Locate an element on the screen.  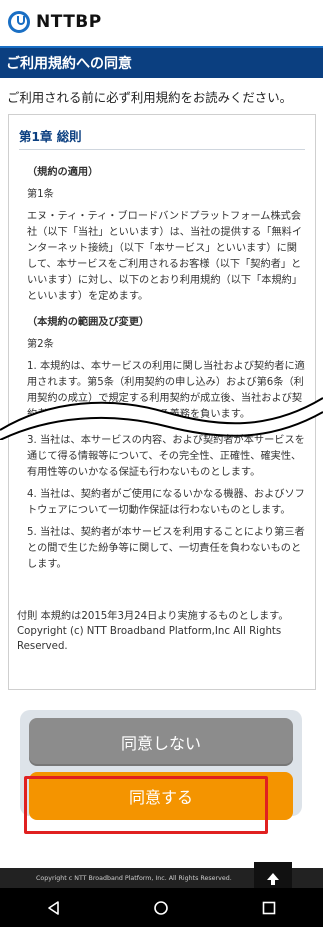
home-button is located at coordinates (161, 907).